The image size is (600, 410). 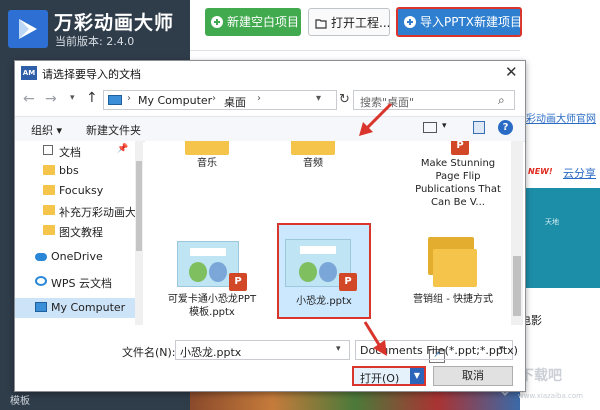 I want to click on up-arrow-icon: ↑, so click(x=92, y=98).